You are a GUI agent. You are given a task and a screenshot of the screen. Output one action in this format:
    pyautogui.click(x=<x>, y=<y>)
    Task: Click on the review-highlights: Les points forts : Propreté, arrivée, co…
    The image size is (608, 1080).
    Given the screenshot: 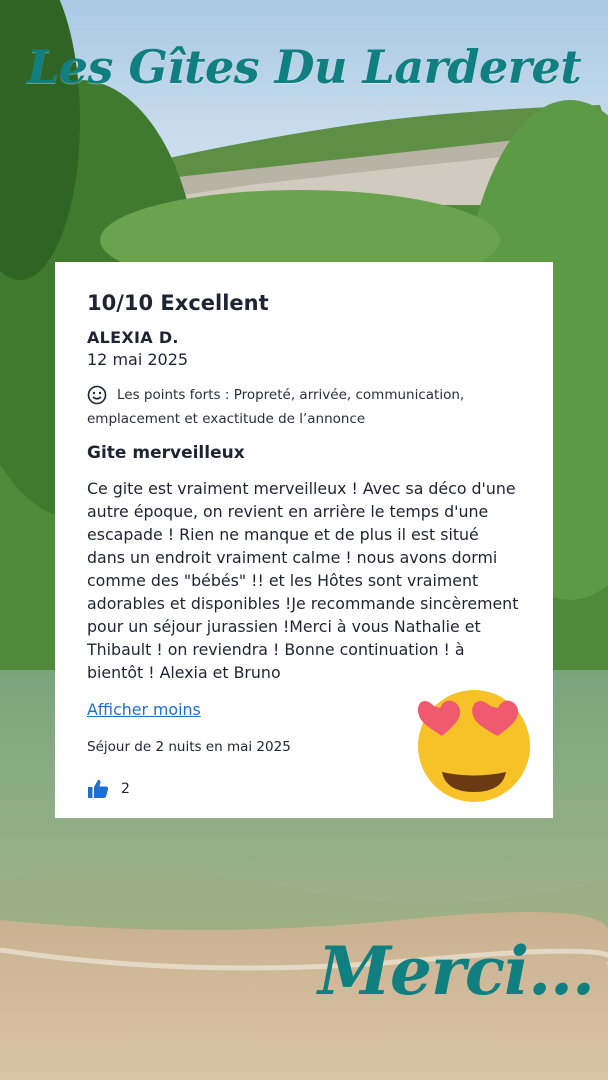 What is the action you would take?
    pyautogui.click(x=304, y=407)
    